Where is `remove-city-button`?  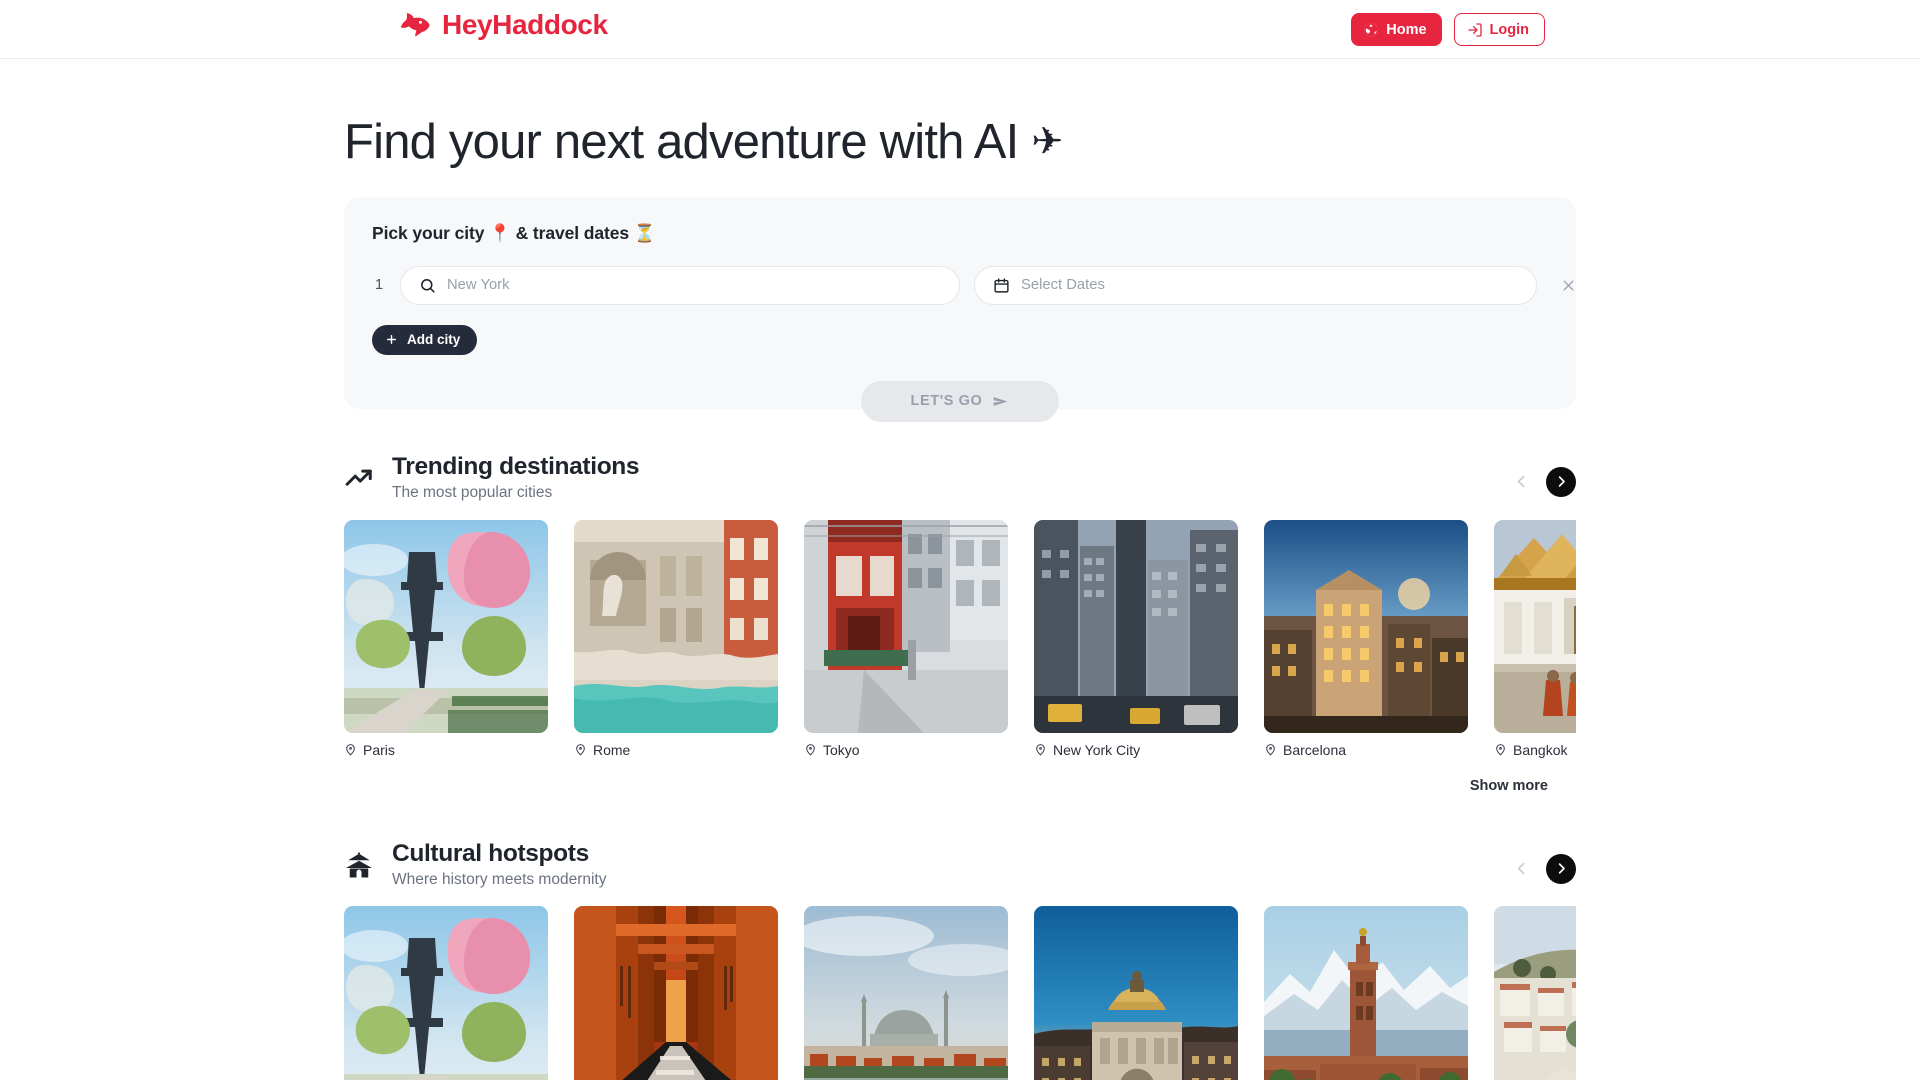 remove-city-button is located at coordinates (1568, 285).